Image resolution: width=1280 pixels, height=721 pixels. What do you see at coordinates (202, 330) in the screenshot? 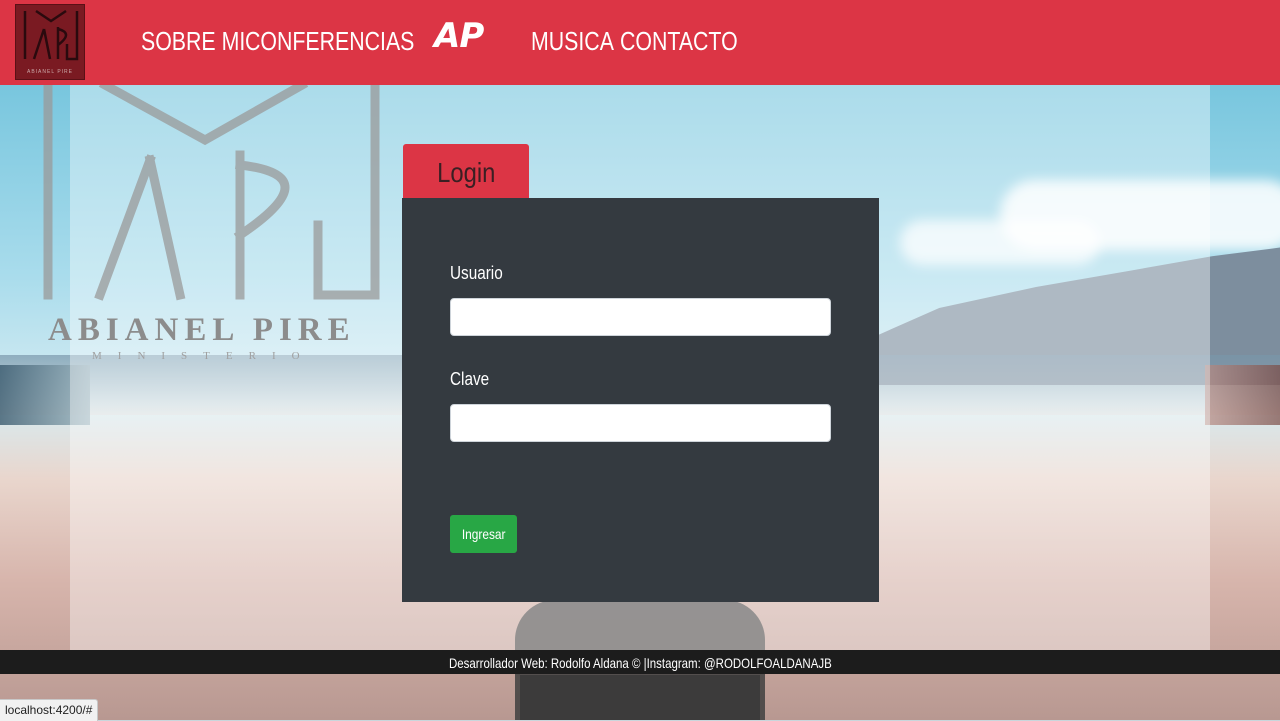
I see `watermark-name: ABIANEL PIRE` at bounding box center [202, 330].